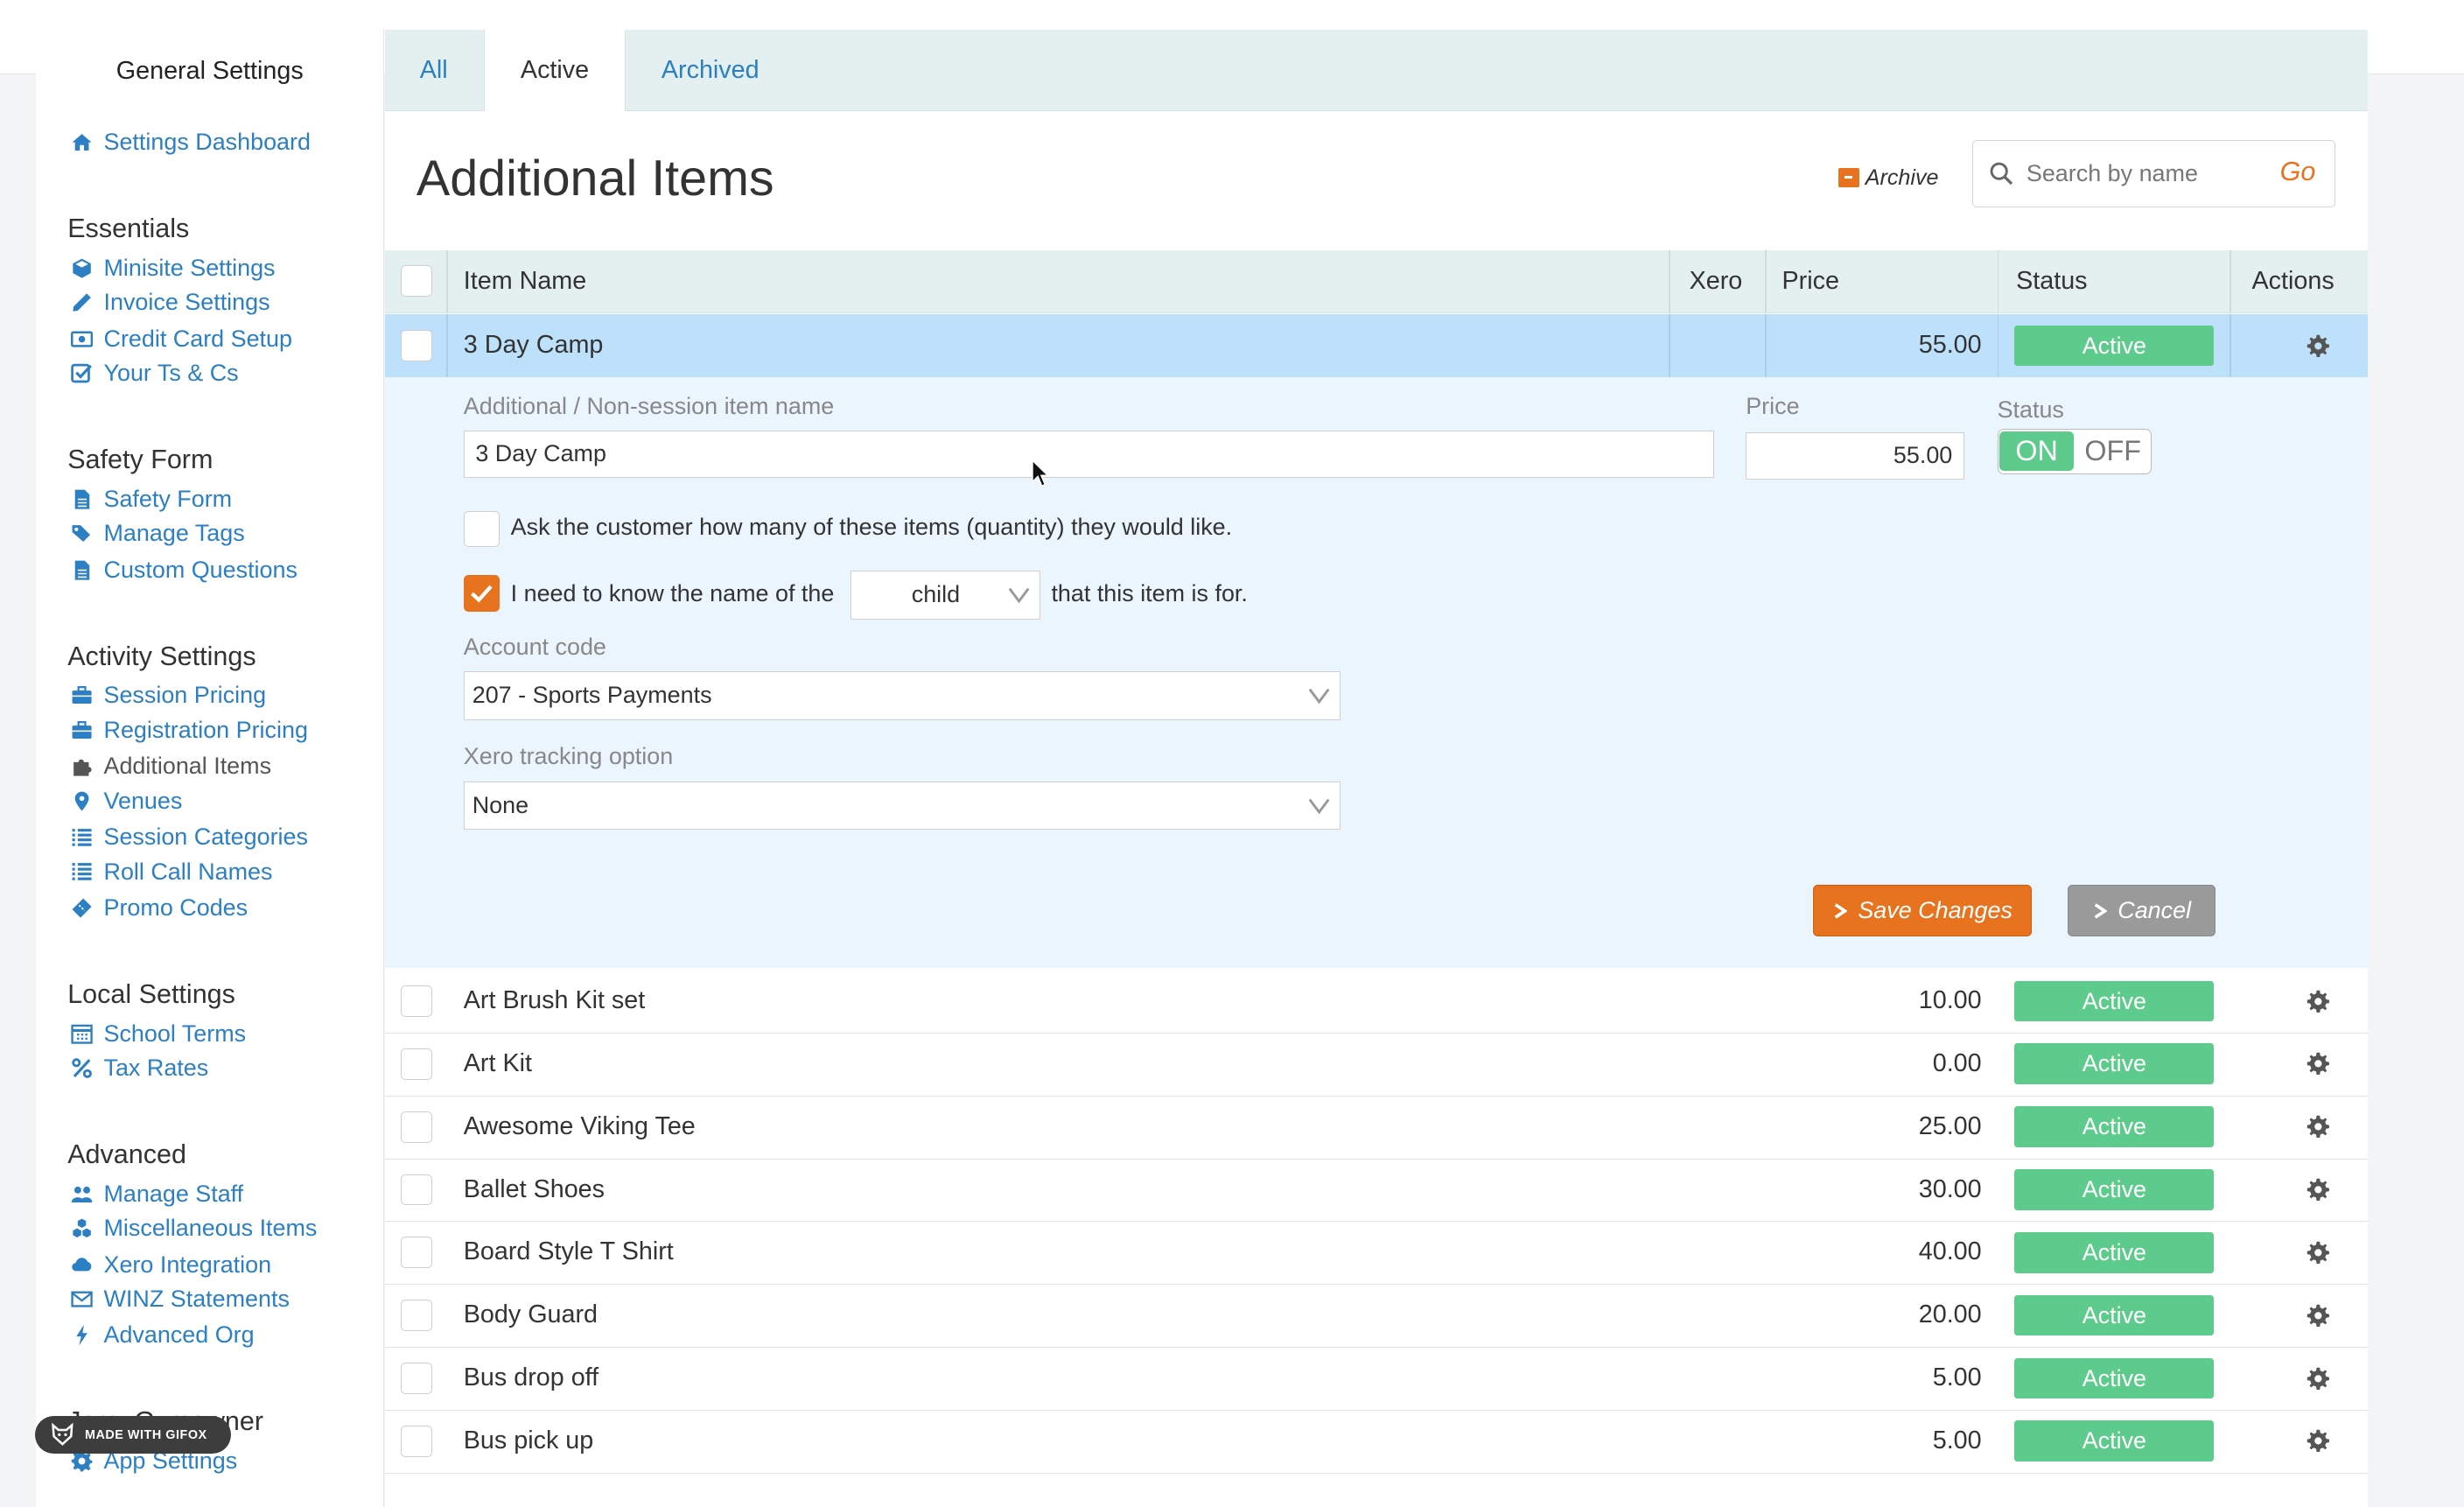 The width and height of the screenshot is (2464, 1507). Describe the element at coordinates (1957, 1062) in the screenshot. I see `row-price: 0.00` at that location.